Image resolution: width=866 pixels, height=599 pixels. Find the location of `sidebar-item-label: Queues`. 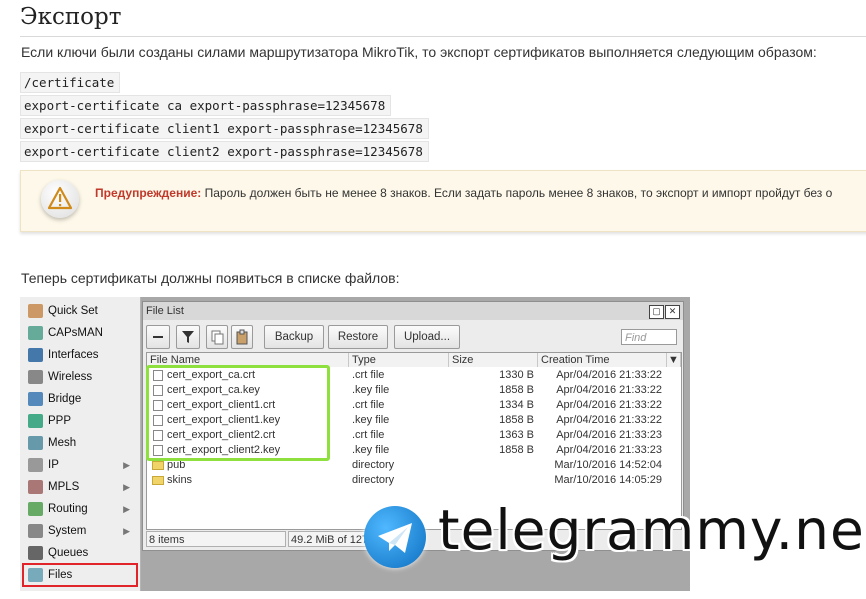

sidebar-item-label: Queues is located at coordinates (68, 553).